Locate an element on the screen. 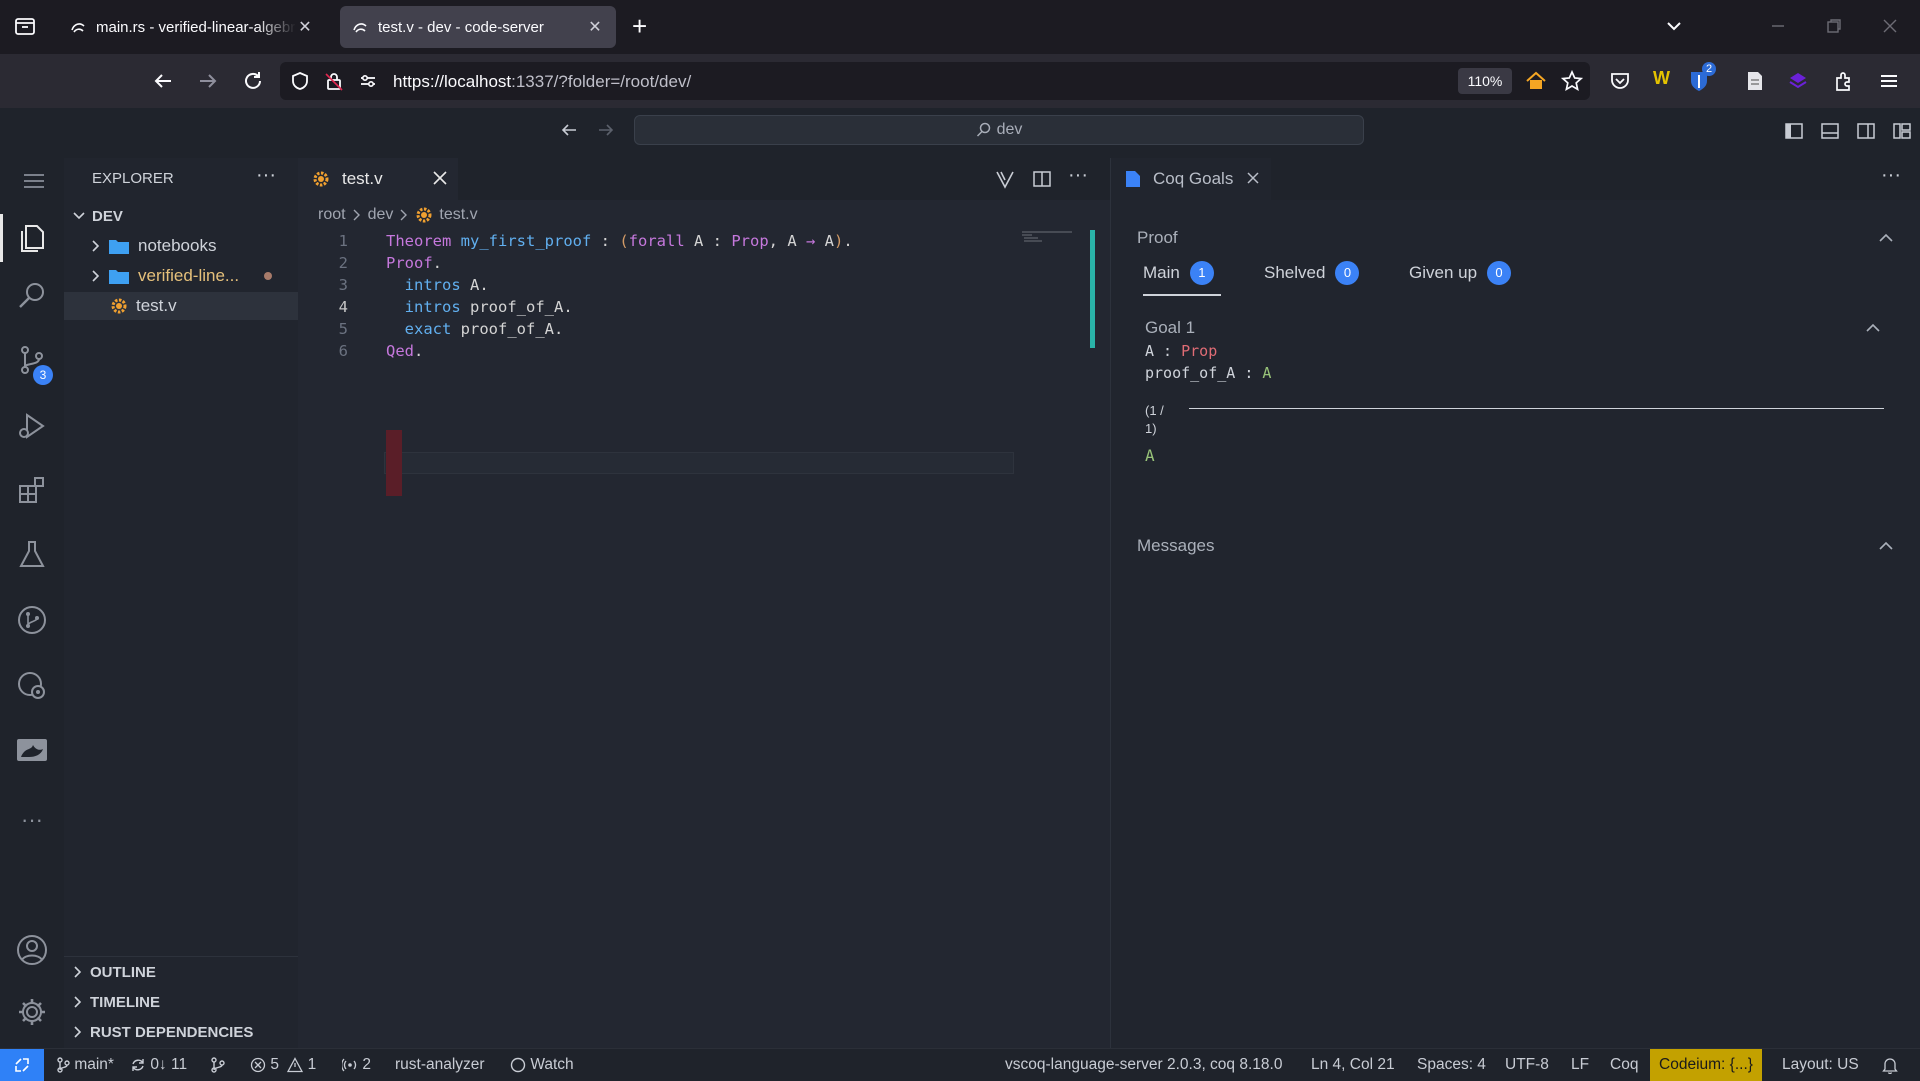 This screenshot has height=1081, width=1920. accounts-icon is located at coordinates (32, 950).